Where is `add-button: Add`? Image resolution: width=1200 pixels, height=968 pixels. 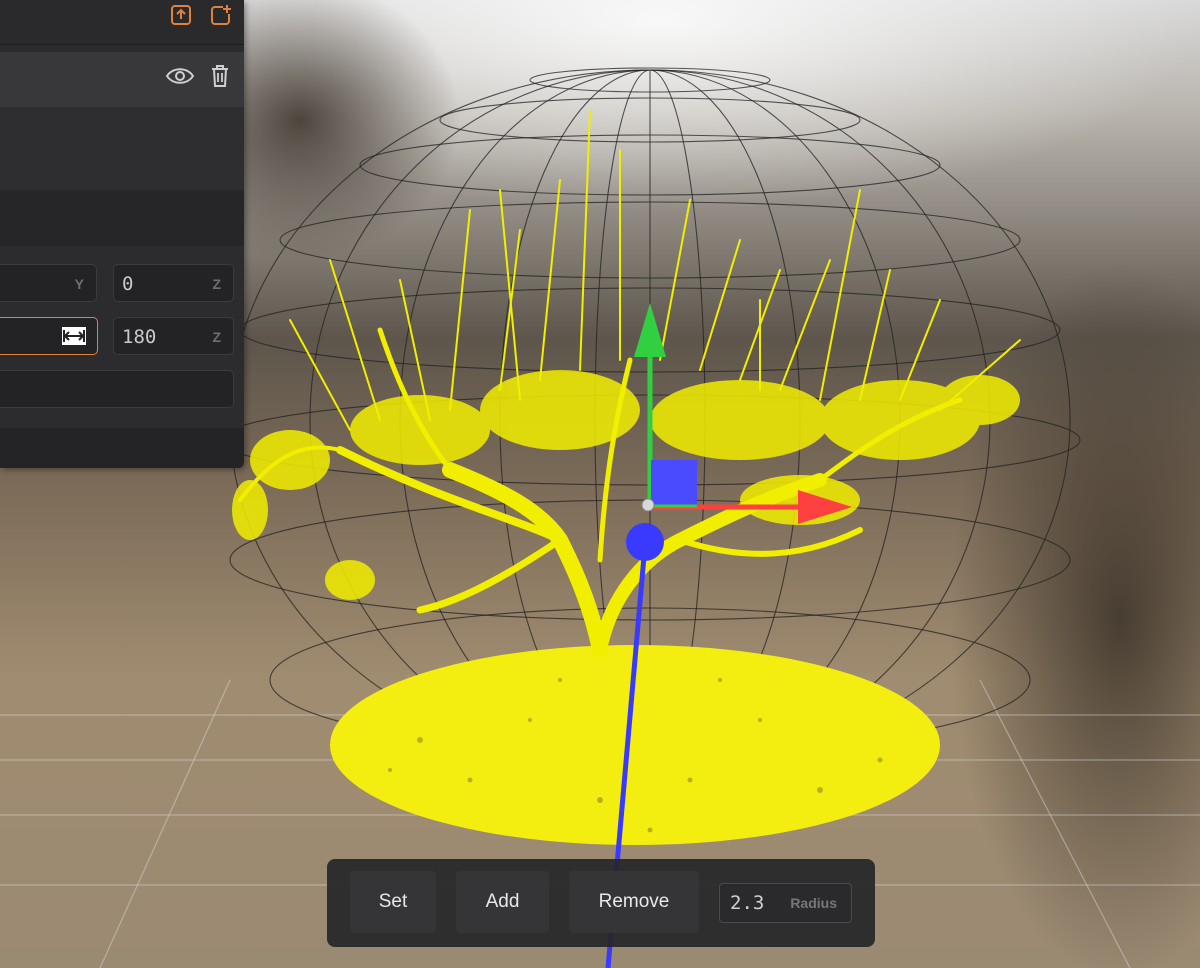
add-button: Add is located at coordinates (502, 902).